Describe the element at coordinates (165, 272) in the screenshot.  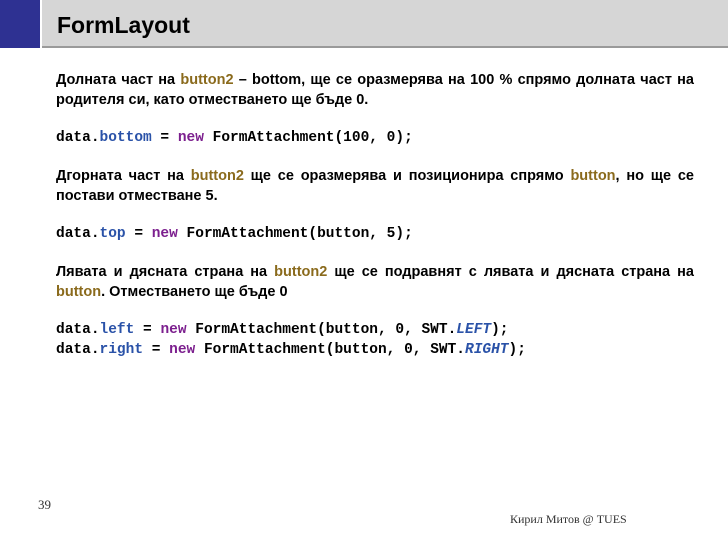
I see `text: Лявата и дясната страна на` at that location.